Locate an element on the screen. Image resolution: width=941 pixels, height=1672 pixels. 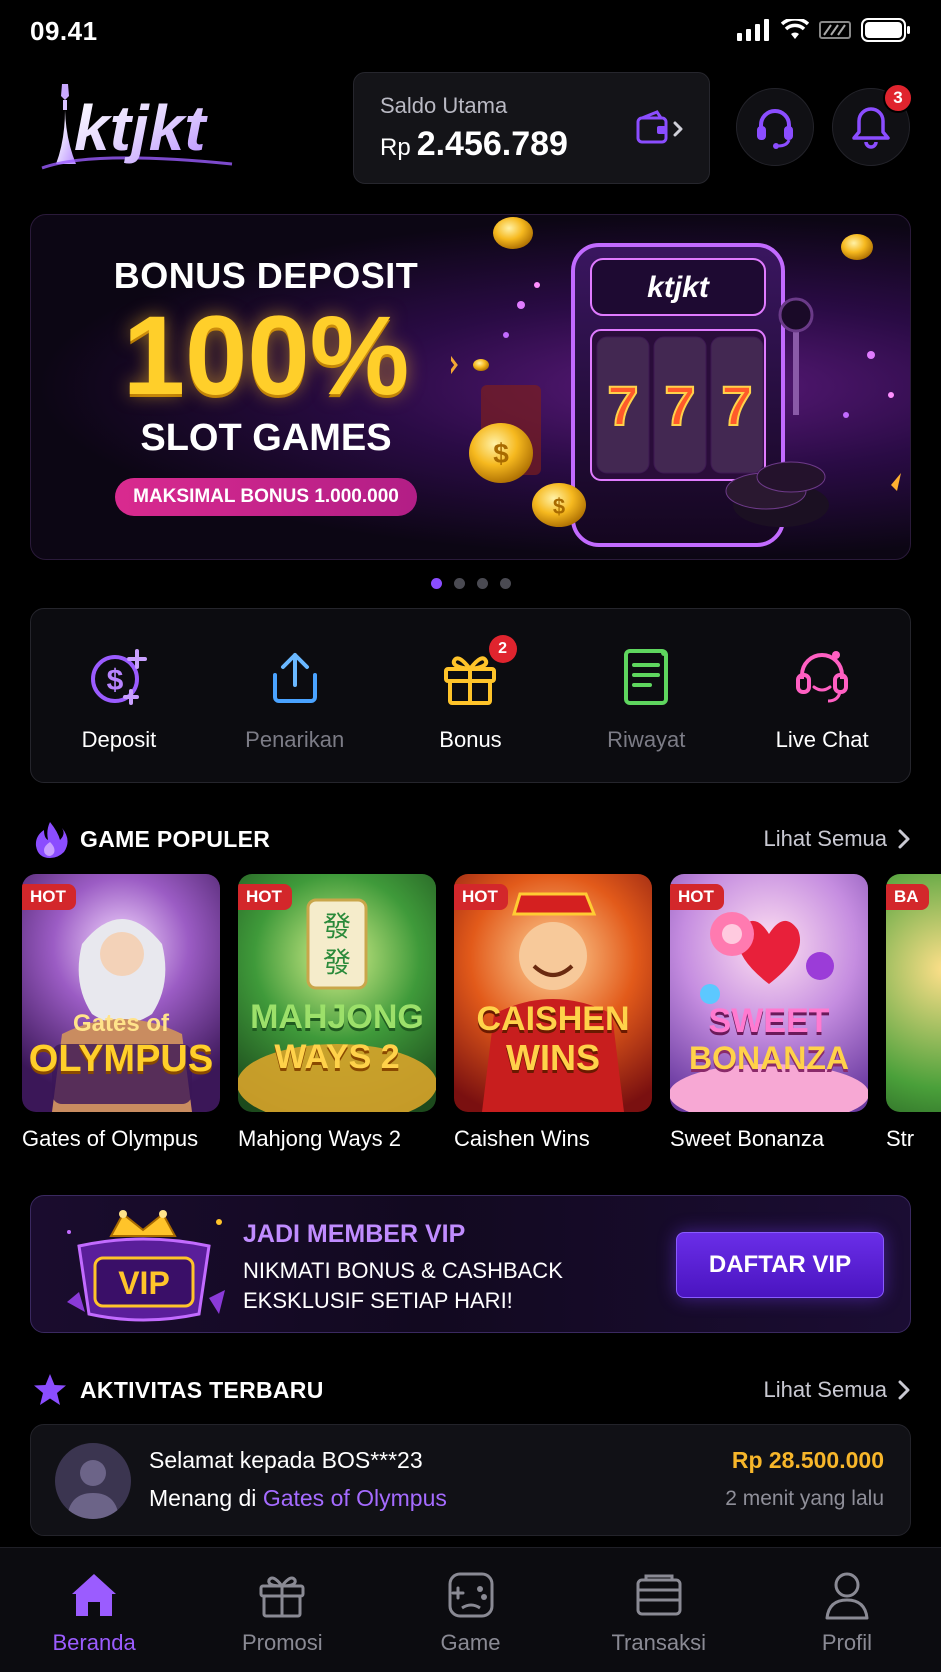
avatar is located at coordinates (93, 1481).